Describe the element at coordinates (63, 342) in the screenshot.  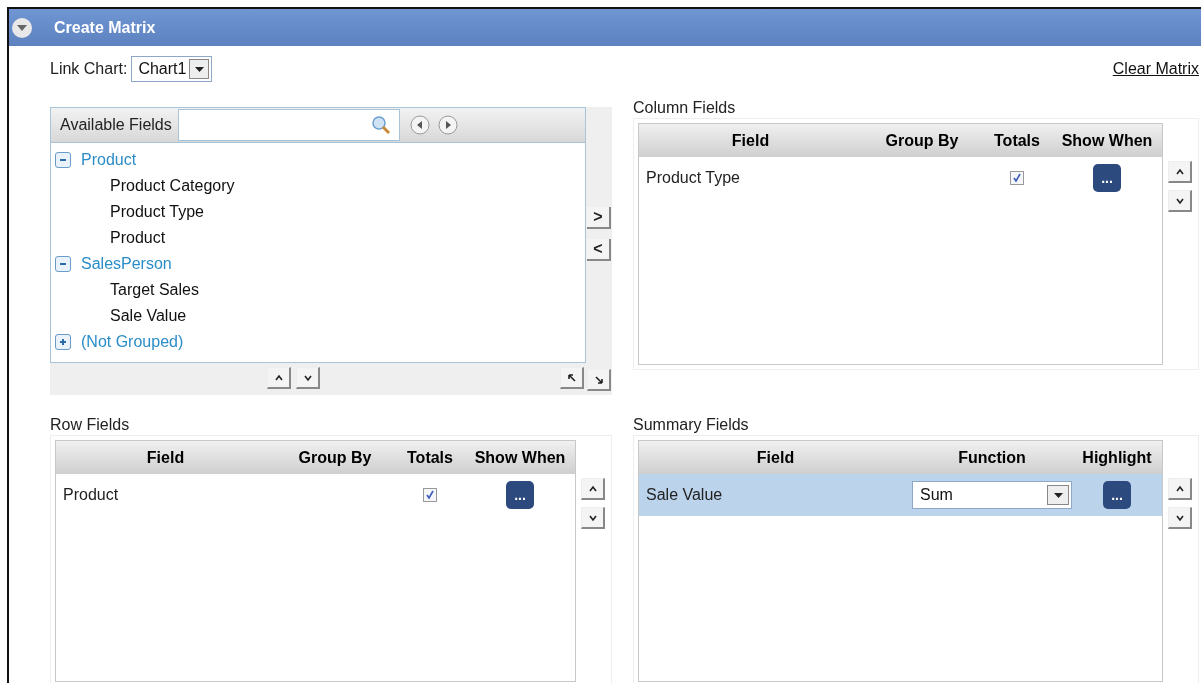
I see `expand-icon` at that location.